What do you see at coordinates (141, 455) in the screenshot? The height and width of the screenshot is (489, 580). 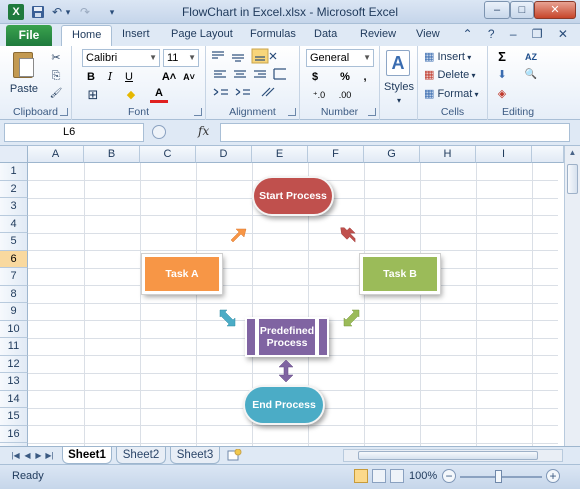 I see `sheet-tab-sheet2: Sheet2` at bounding box center [141, 455].